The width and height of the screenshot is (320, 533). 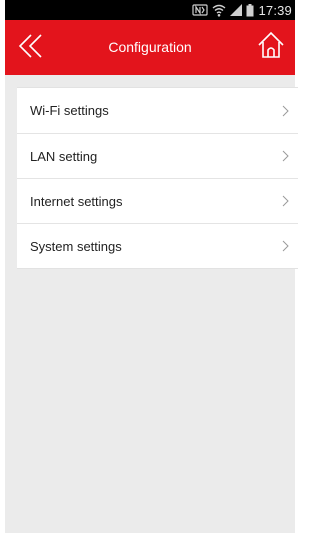 I want to click on menu-item-label: Internet settings, so click(x=76, y=201).